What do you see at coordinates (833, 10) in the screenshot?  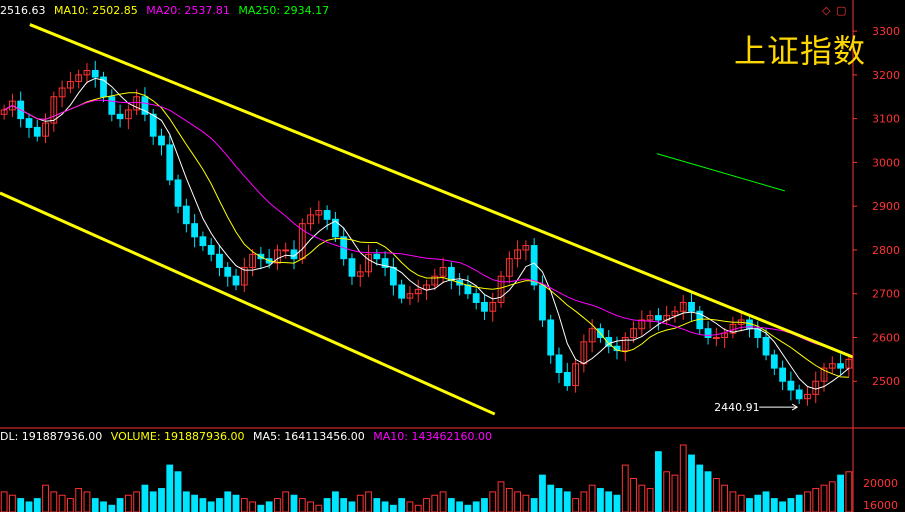 I see `chart-controls: ◇ ▢` at bounding box center [833, 10].